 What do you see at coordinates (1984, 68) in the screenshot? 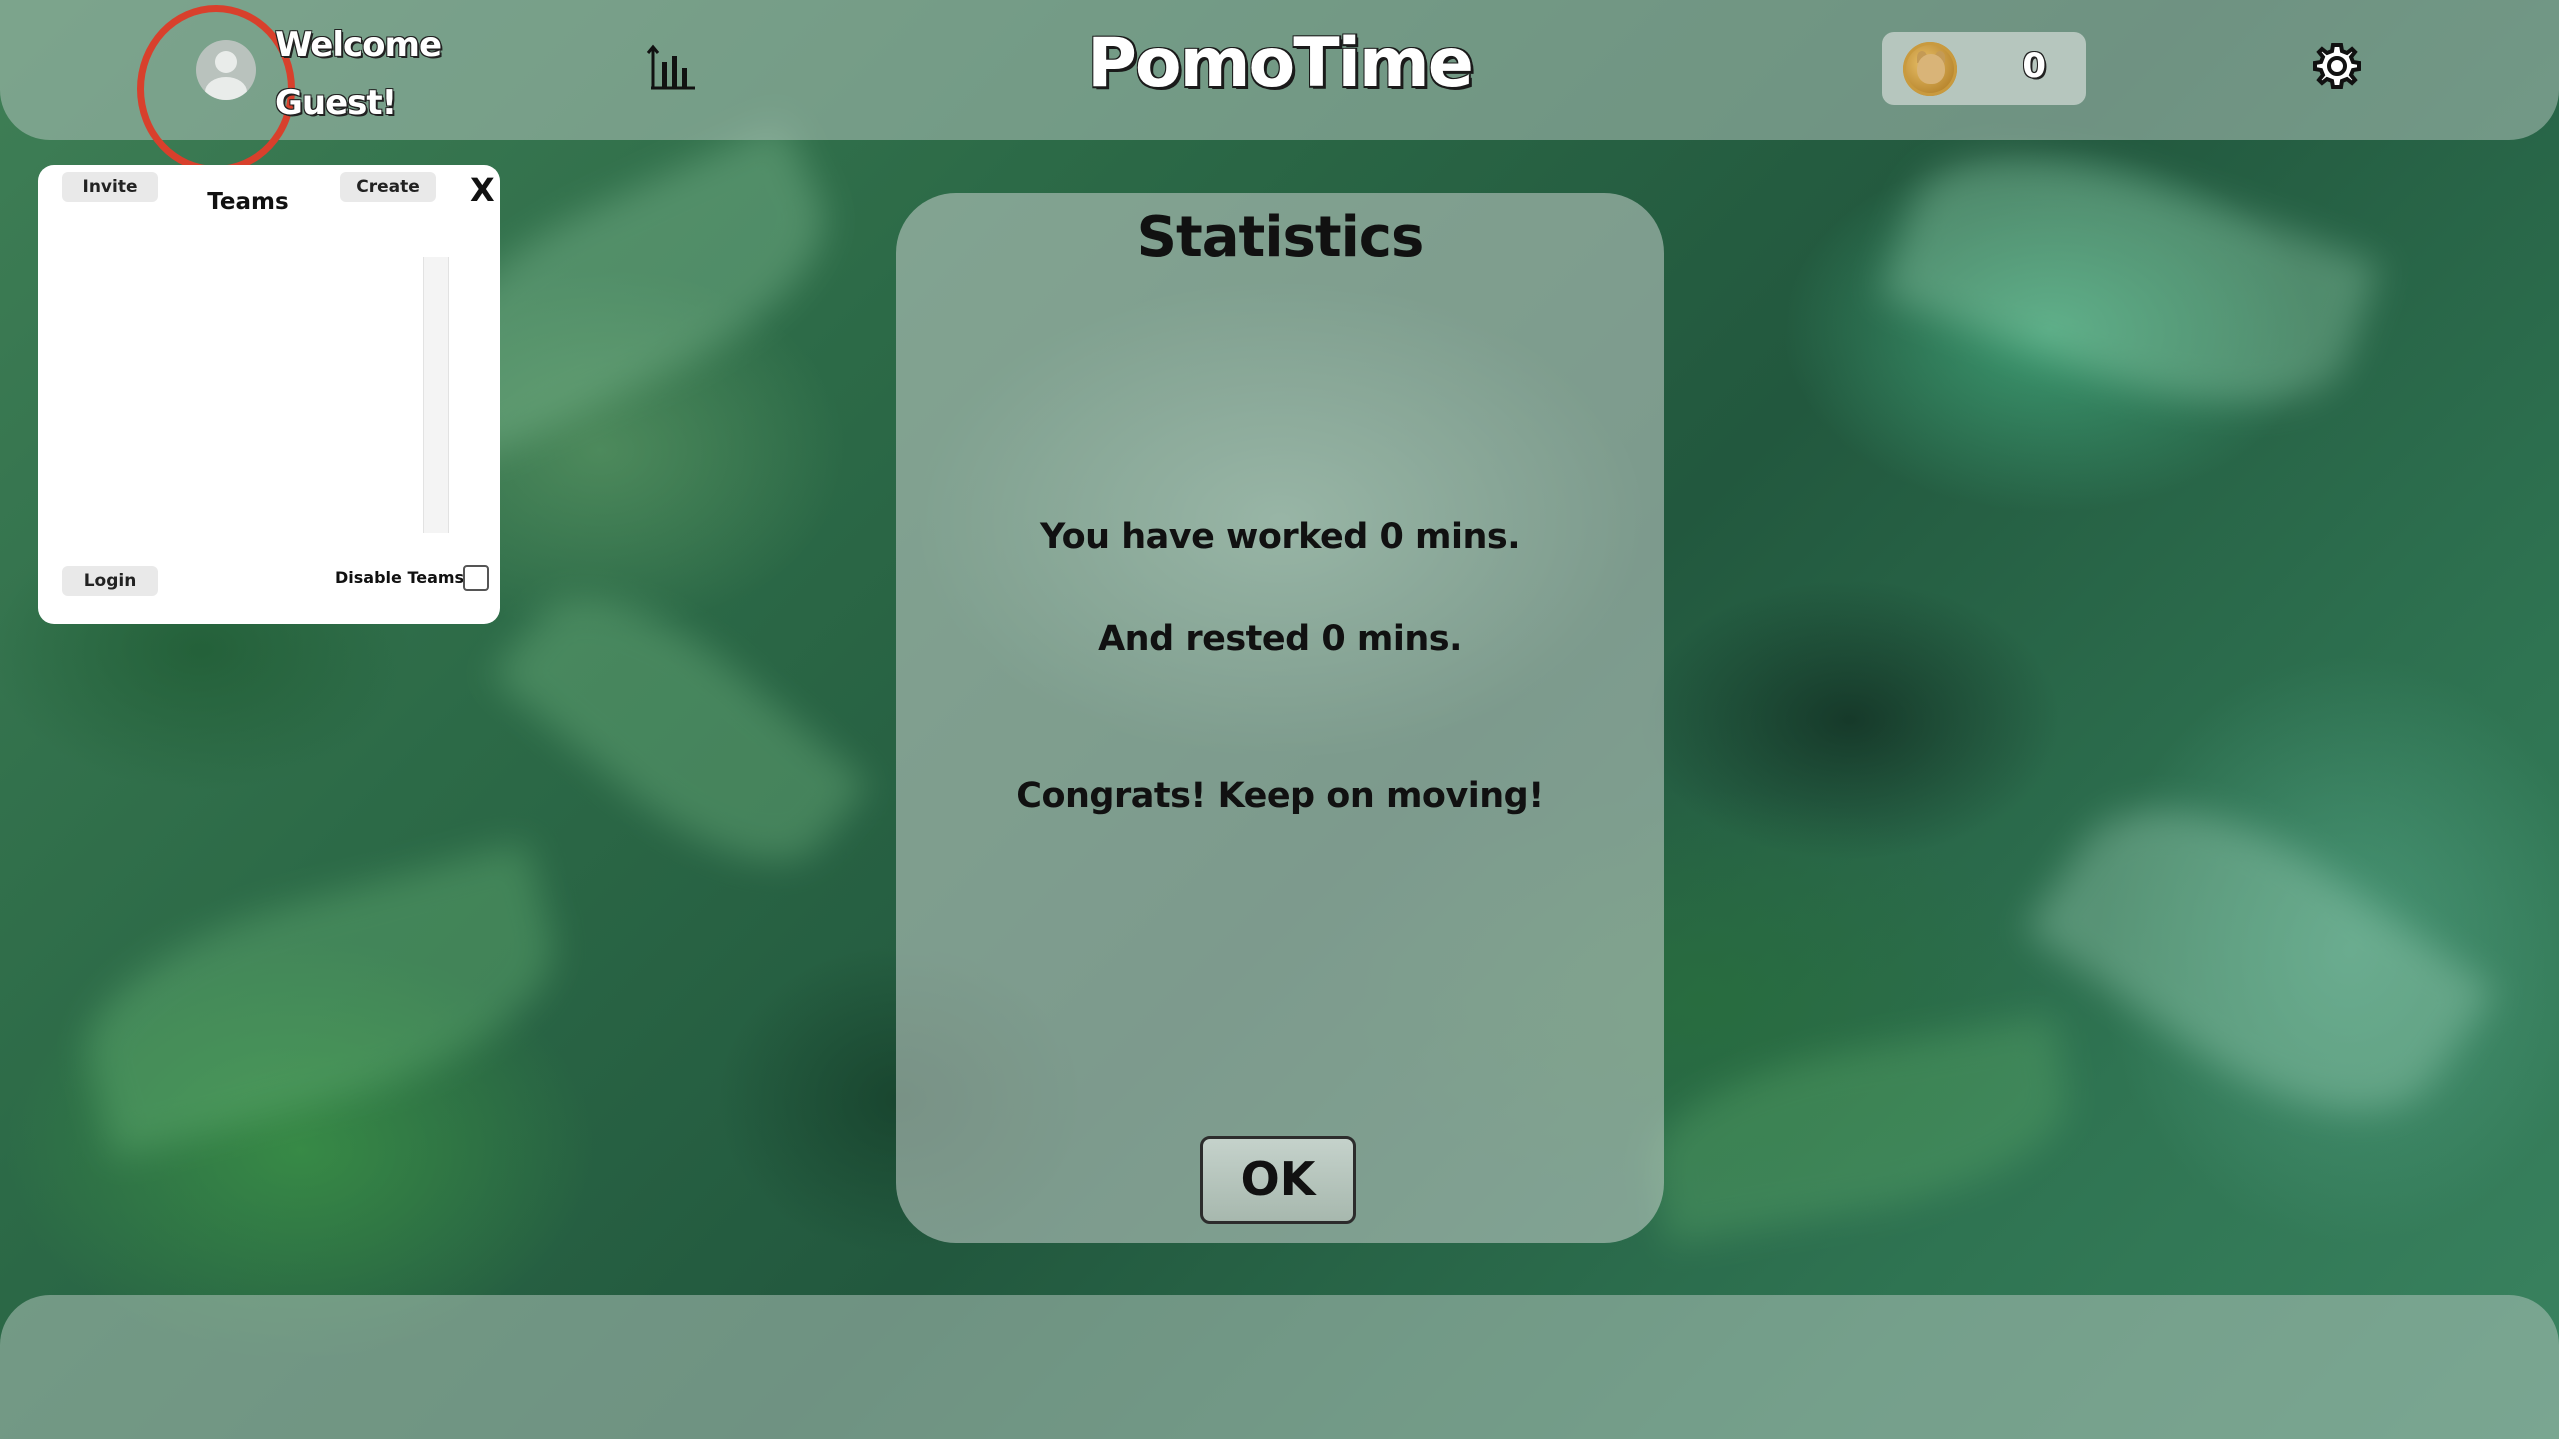
I see `coin-balance: 0` at bounding box center [1984, 68].